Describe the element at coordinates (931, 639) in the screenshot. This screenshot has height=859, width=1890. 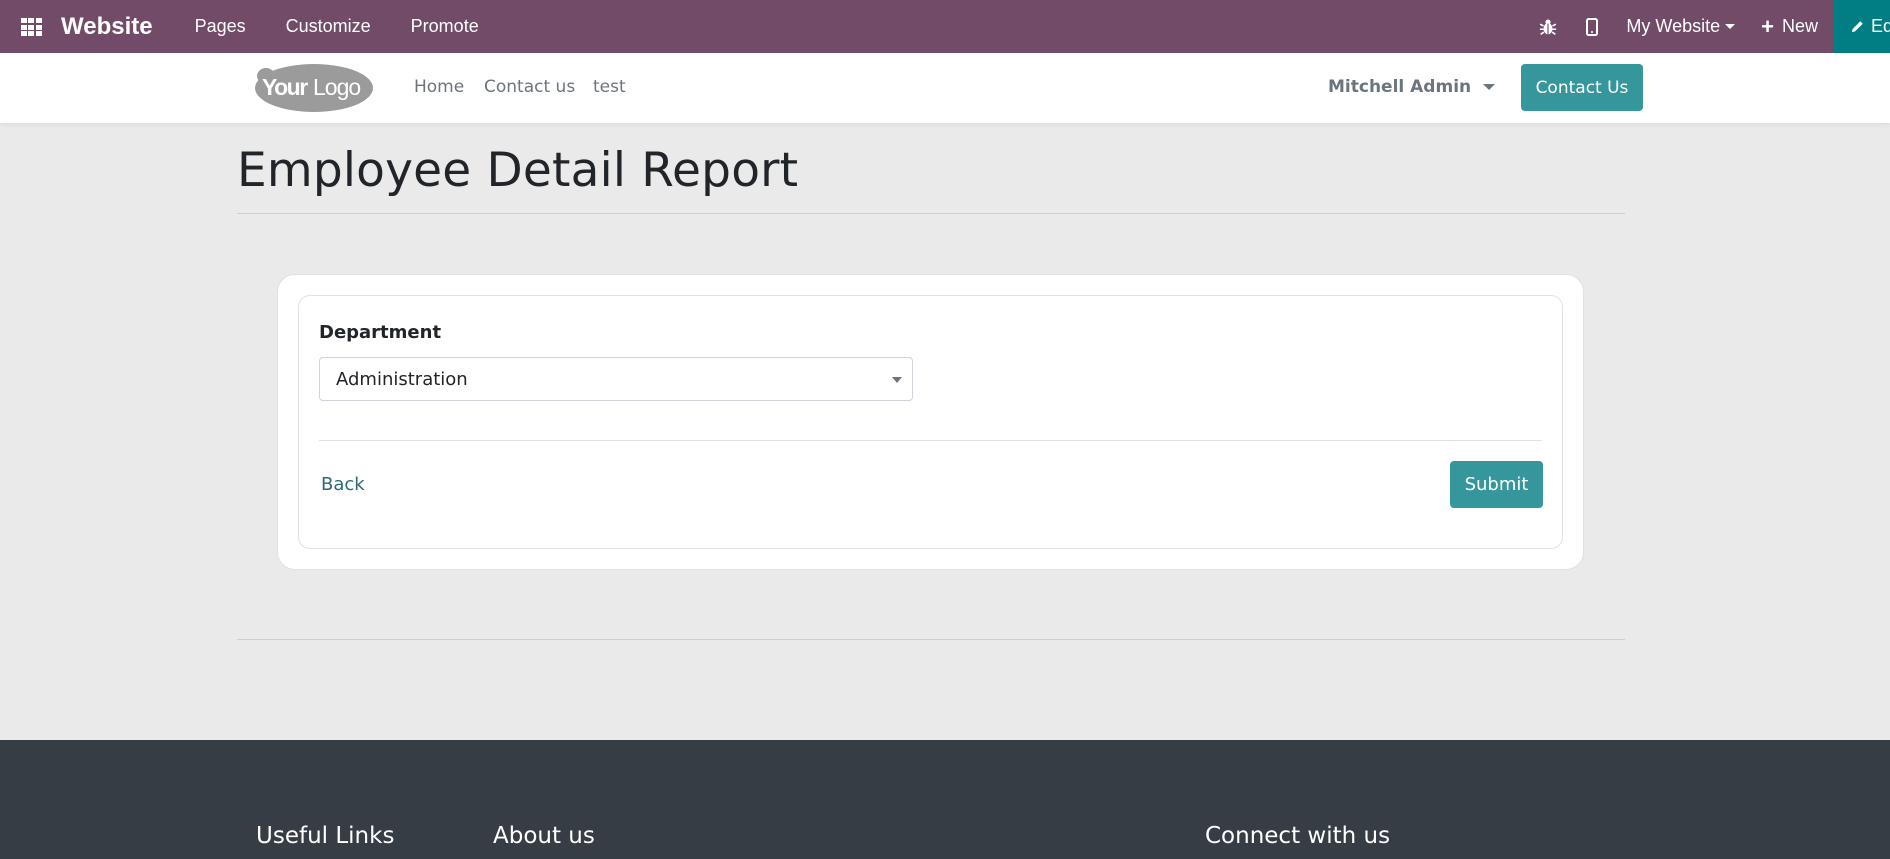
I see `content-divider` at that location.